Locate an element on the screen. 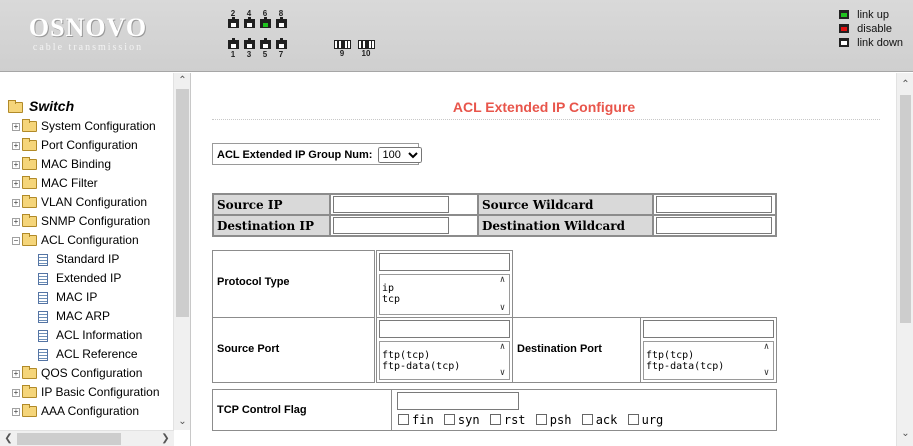 This screenshot has height=446, width=913. group-num-row: ACL Extended IP Group Num: 100 is located at coordinates (317, 154).